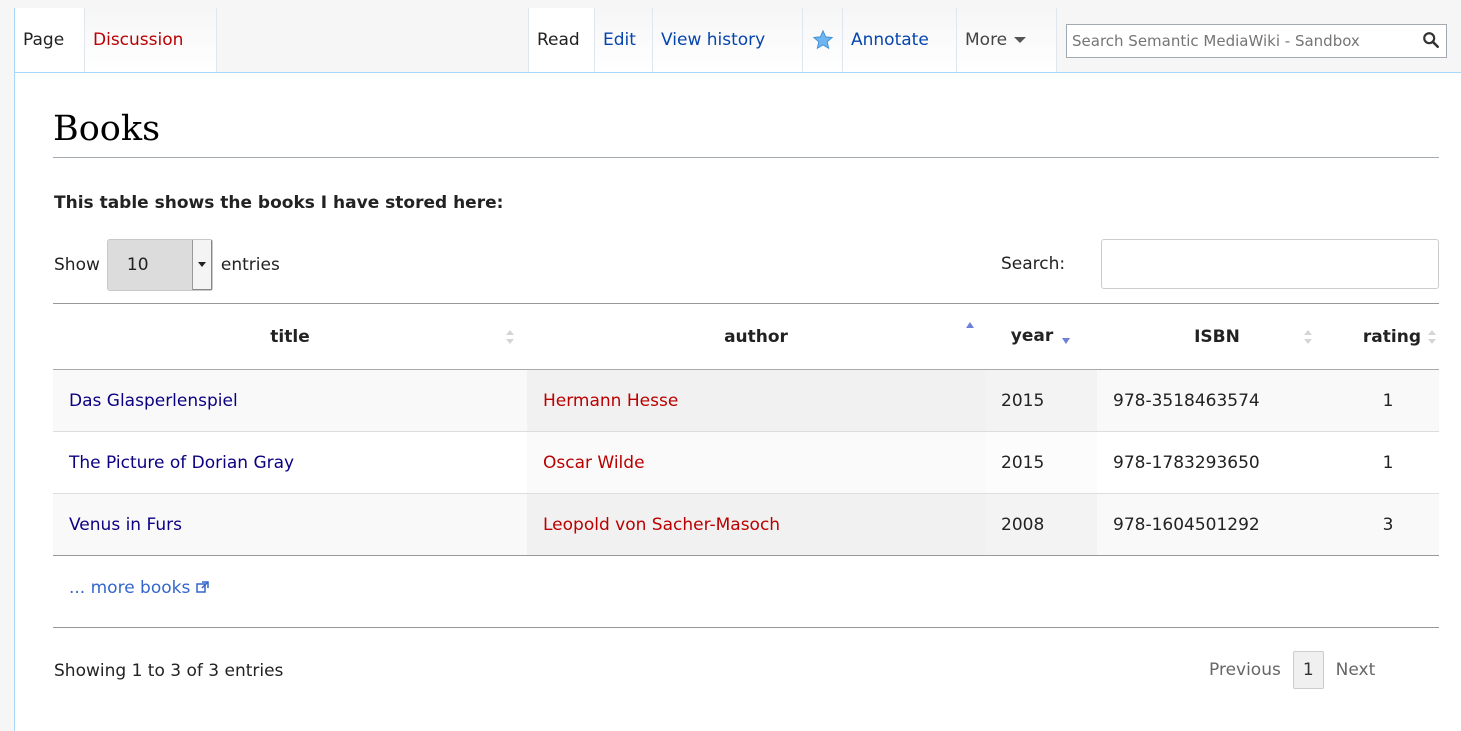  What do you see at coordinates (1033, 264) in the screenshot?
I see `table-search-label: Search:` at bounding box center [1033, 264].